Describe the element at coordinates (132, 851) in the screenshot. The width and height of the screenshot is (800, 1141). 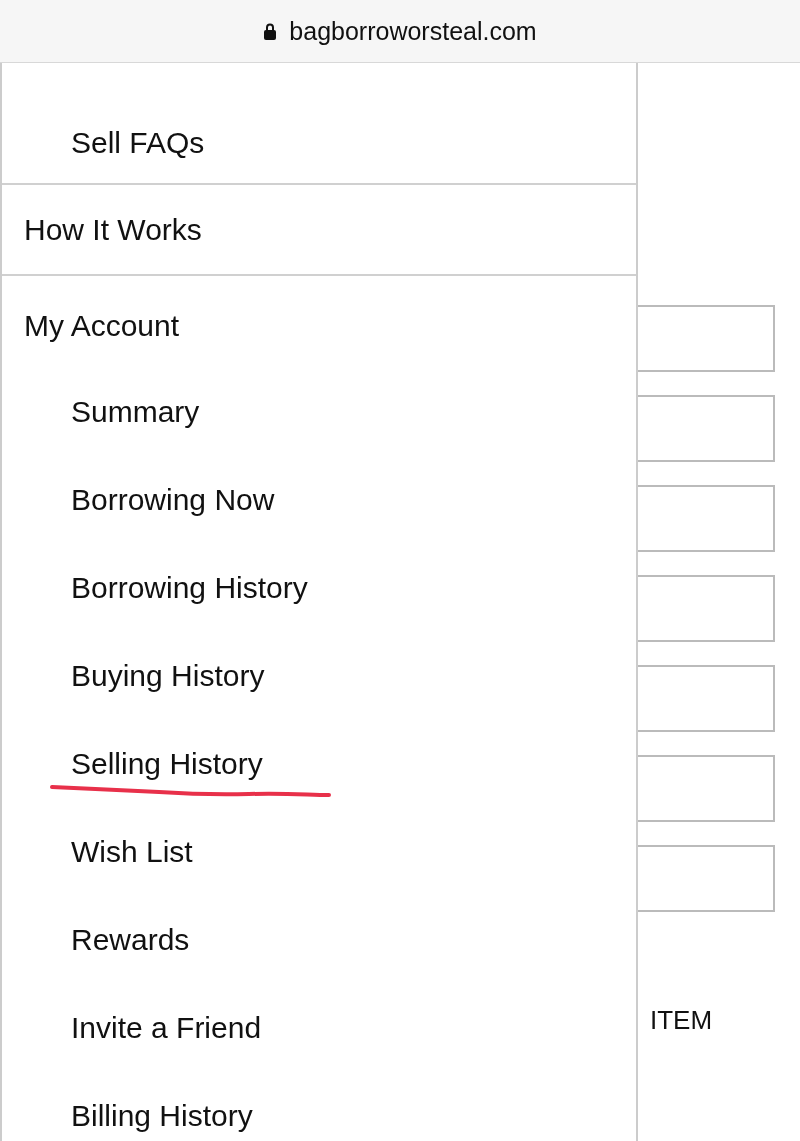
I see `menu-item: Wish List` at that location.